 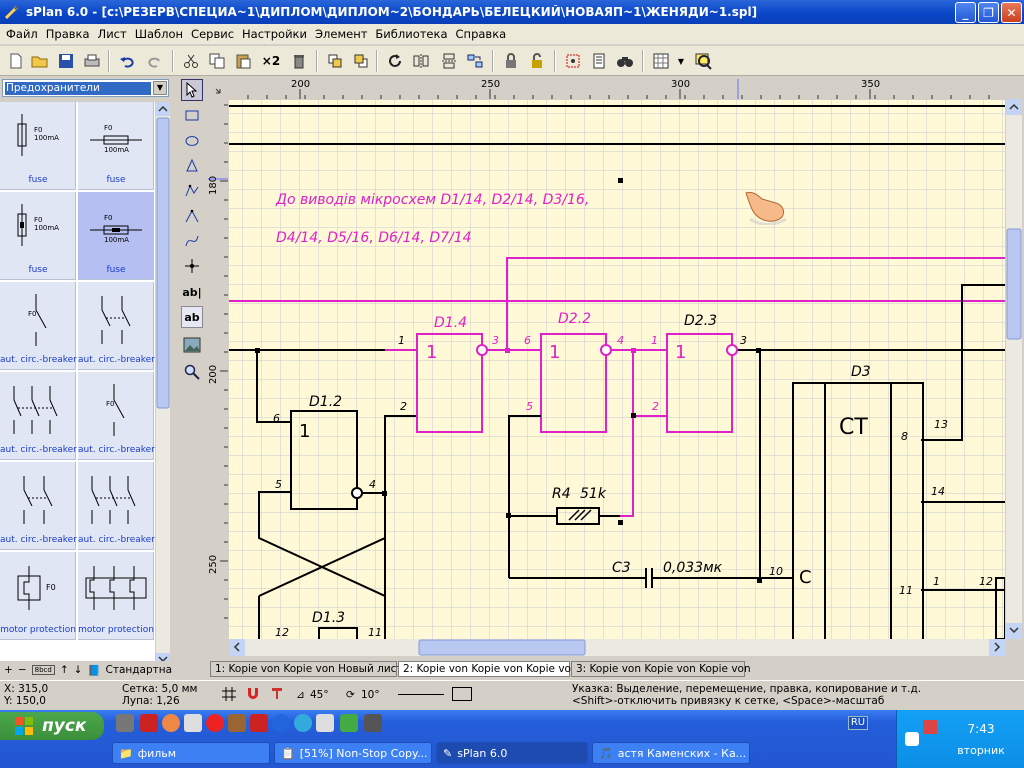 What do you see at coordinates (191, 753) in the screenshot?
I see `task-film: 📁 фильм` at bounding box center [191, 753].